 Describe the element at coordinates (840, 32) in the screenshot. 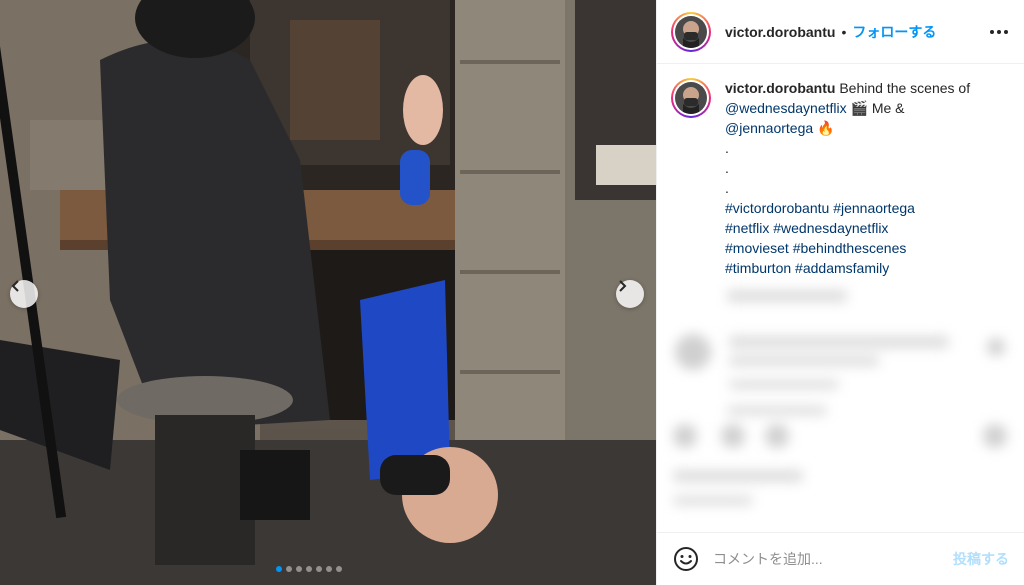

I see `post-header: victor.dorobantu • フォローする` at that location.